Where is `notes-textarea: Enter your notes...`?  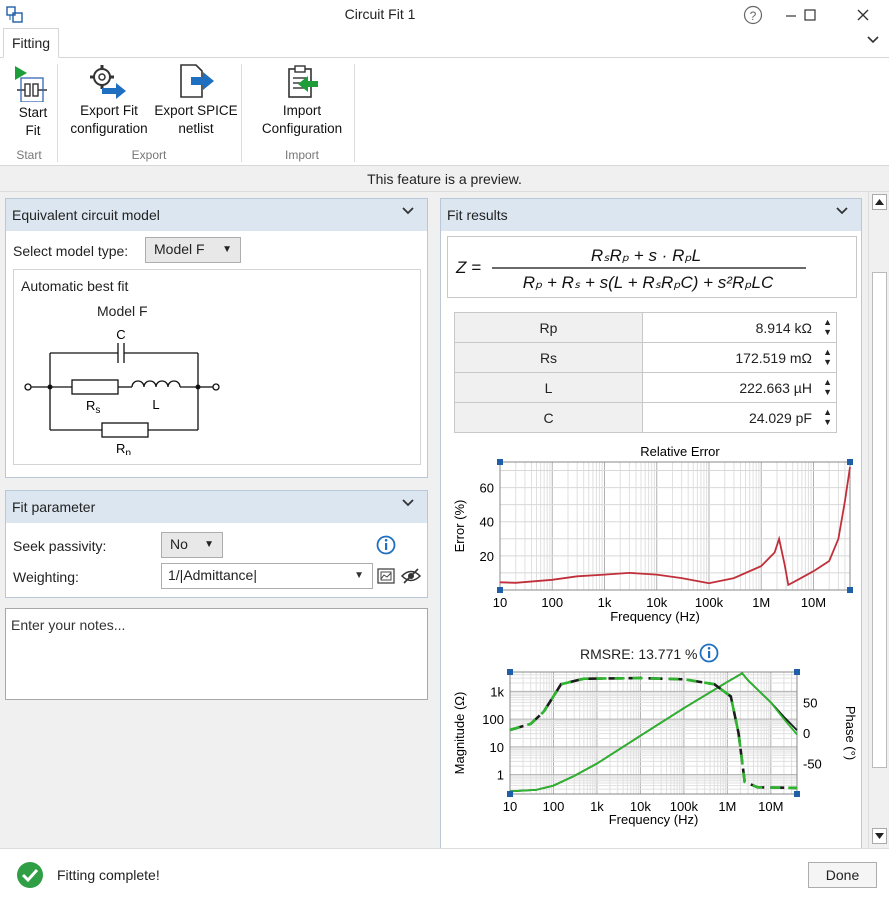
notes-textarea: Enter your notes... is located at coordinates (216, 654).